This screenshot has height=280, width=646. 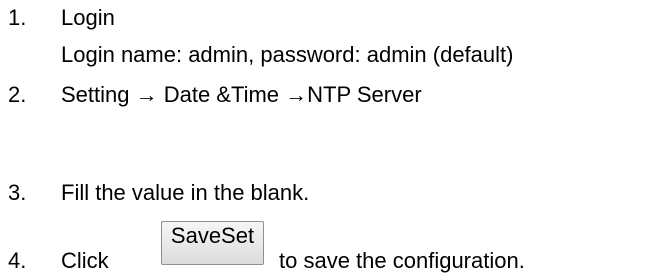 I want to click on step-text: Fill the value in the blank., so click(x=185, y=192).